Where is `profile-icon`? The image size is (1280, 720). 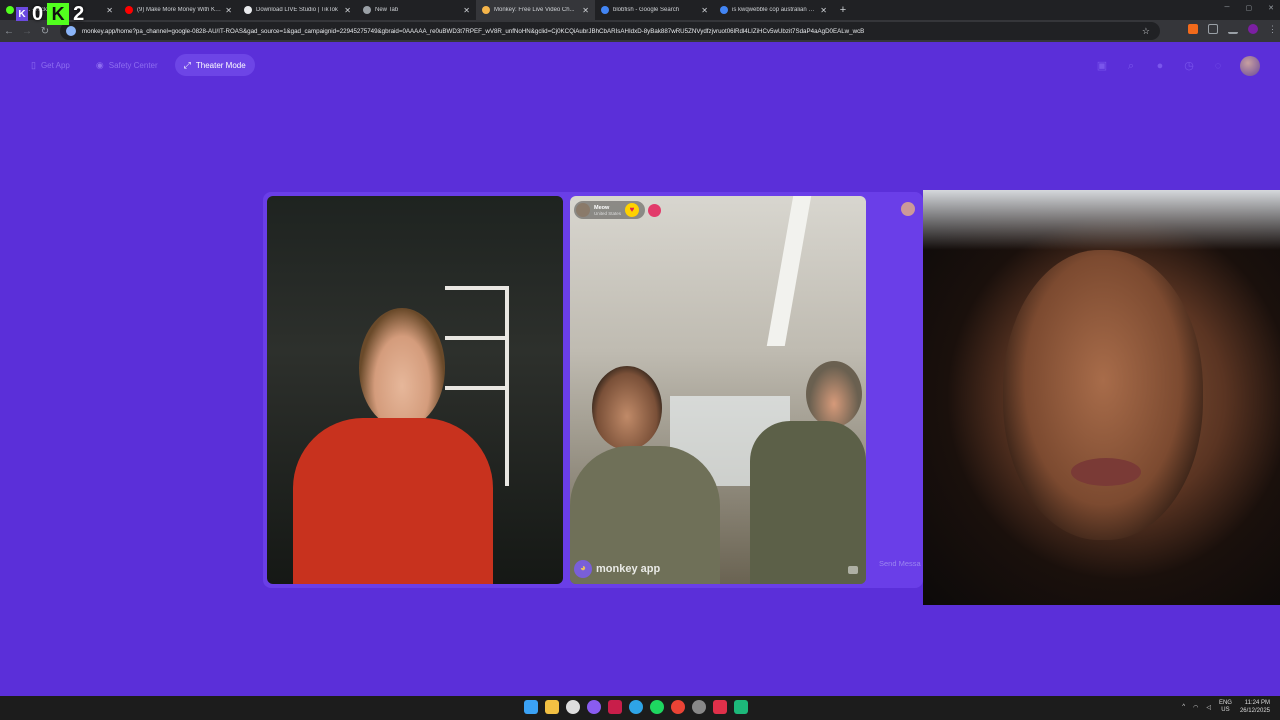
profile-icon is located at coordinates (1253, 29).